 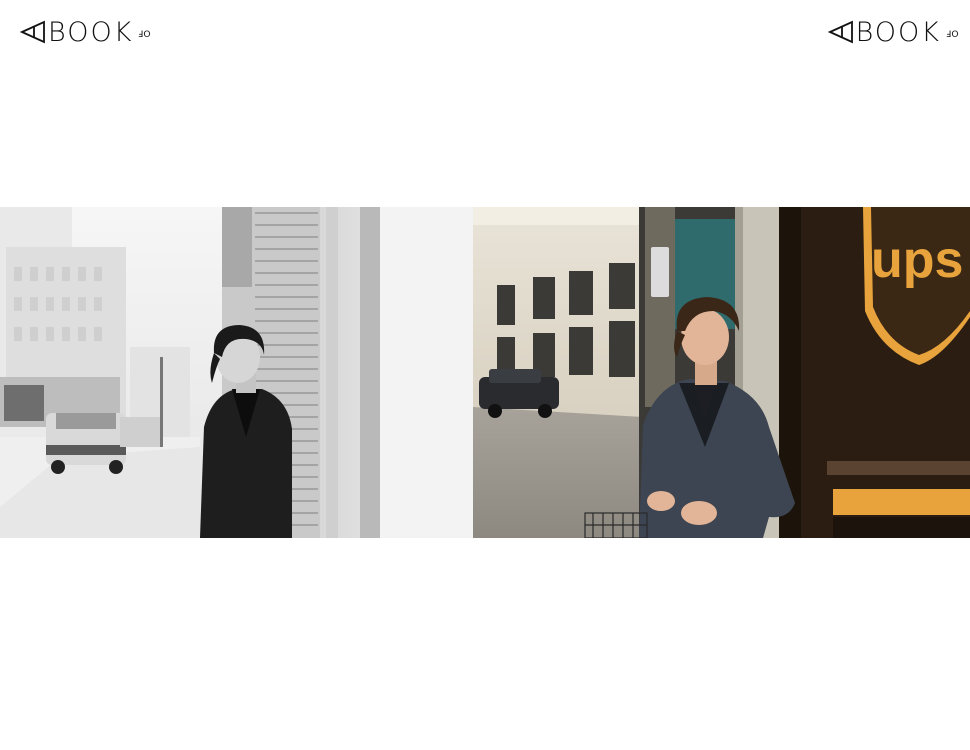 I want to click on logo-left: BOOK OF, so click(x=85, y=32).